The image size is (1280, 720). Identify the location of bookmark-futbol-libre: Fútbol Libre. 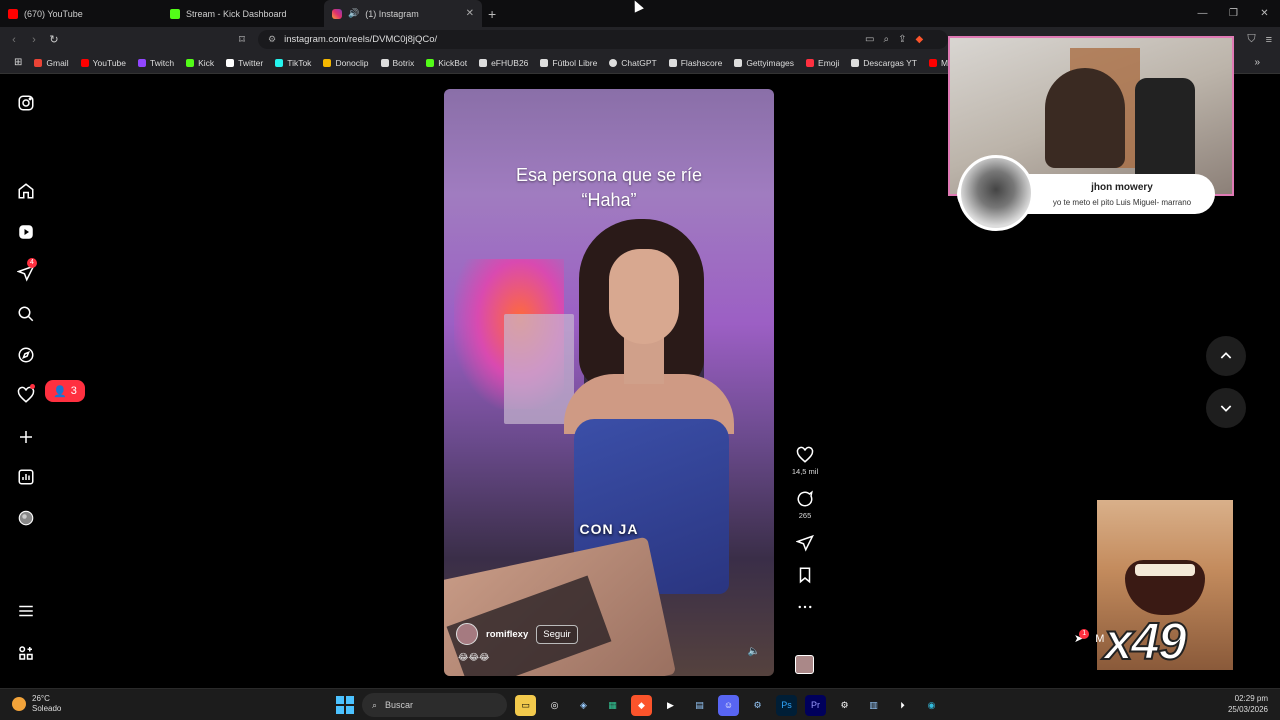
(568, 63).